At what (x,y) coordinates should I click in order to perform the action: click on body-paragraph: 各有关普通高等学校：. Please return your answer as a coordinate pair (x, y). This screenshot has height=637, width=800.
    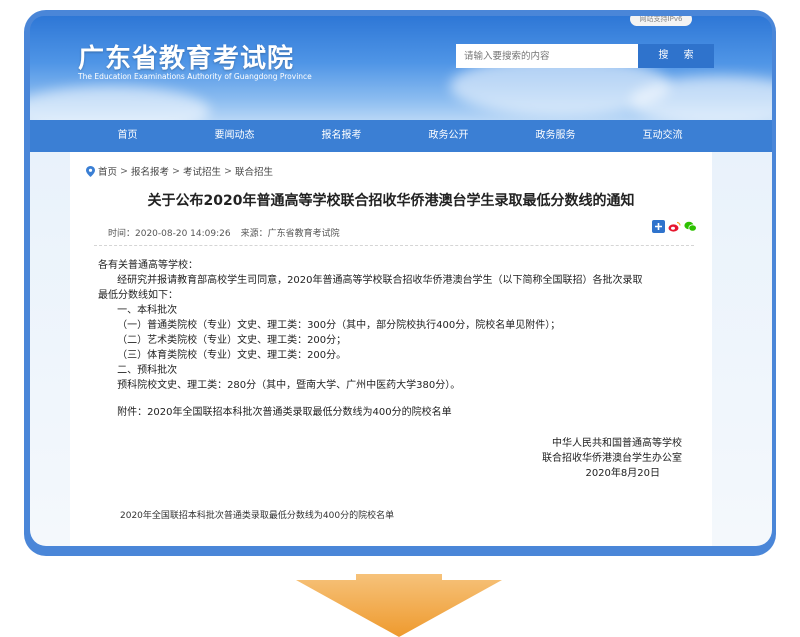
    Looking at the image, I should click on (148, 265).